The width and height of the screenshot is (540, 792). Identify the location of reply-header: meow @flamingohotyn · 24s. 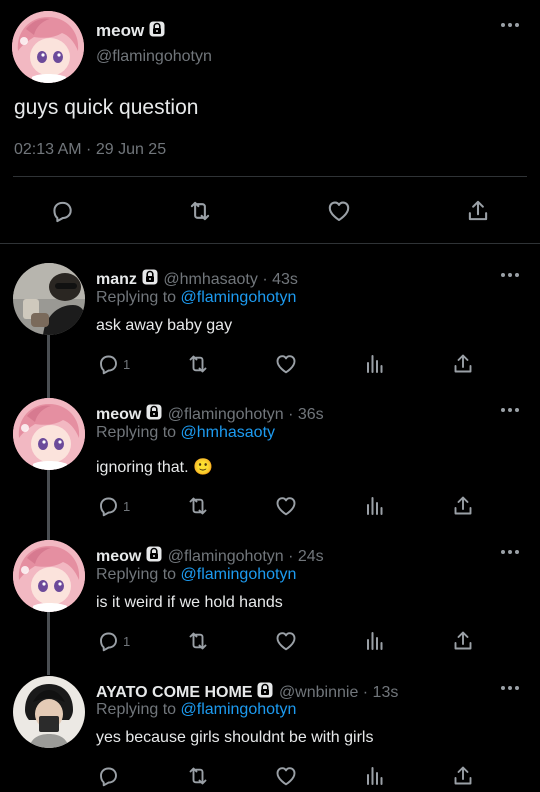
(210, 555).